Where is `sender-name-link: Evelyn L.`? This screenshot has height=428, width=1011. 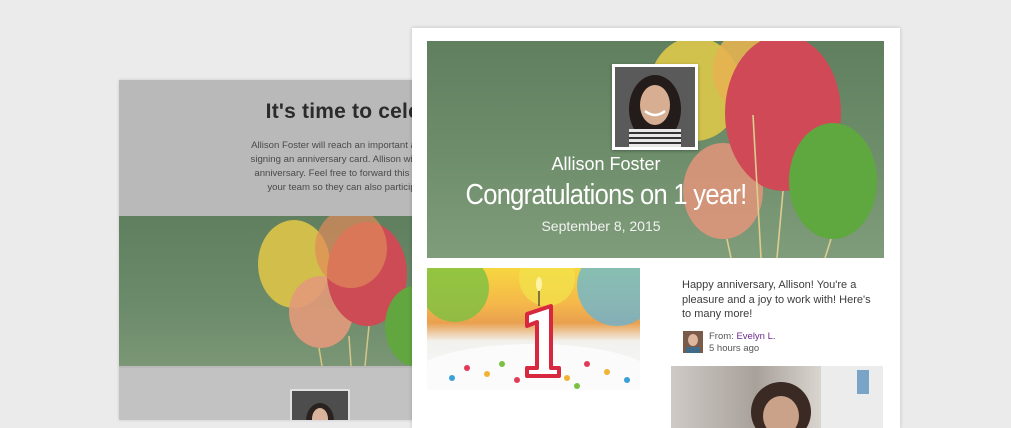 sender-name-link: Evelyn L. is located at coordinates (755, 336).